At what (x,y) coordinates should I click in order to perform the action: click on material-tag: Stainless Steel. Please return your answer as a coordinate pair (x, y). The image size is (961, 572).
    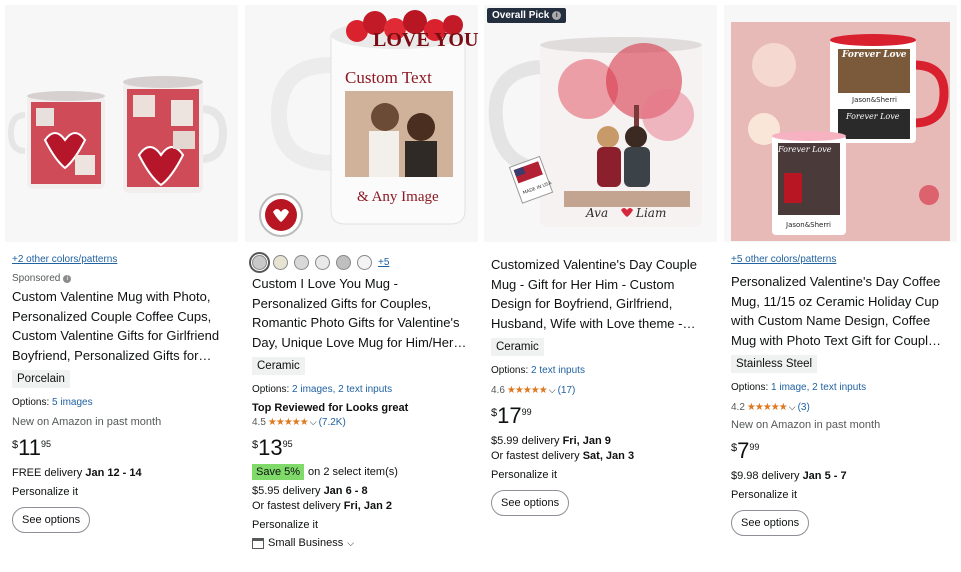
    Looking at the image, I should click on (774, 364).